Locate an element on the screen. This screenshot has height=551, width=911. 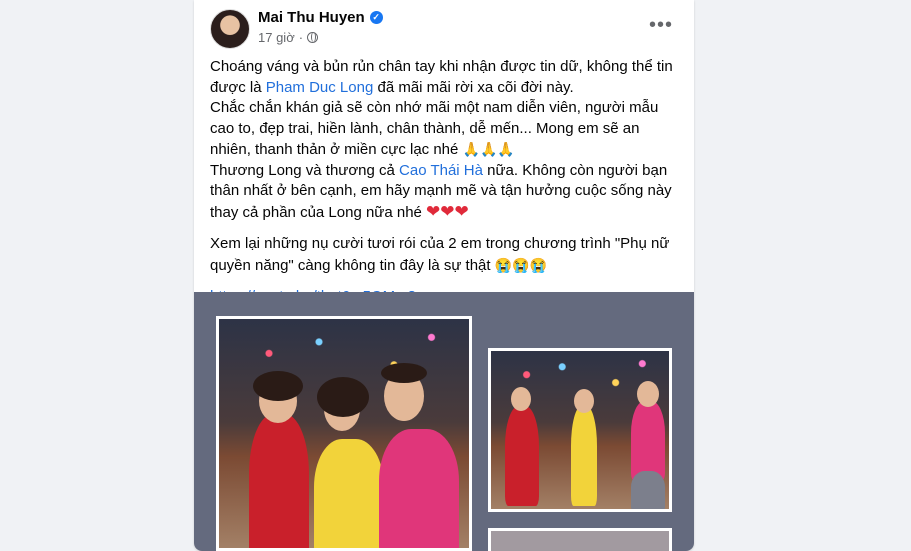
praying-hands-emoji: 🙏🙏🙏 is located at coordinates (488, 149).